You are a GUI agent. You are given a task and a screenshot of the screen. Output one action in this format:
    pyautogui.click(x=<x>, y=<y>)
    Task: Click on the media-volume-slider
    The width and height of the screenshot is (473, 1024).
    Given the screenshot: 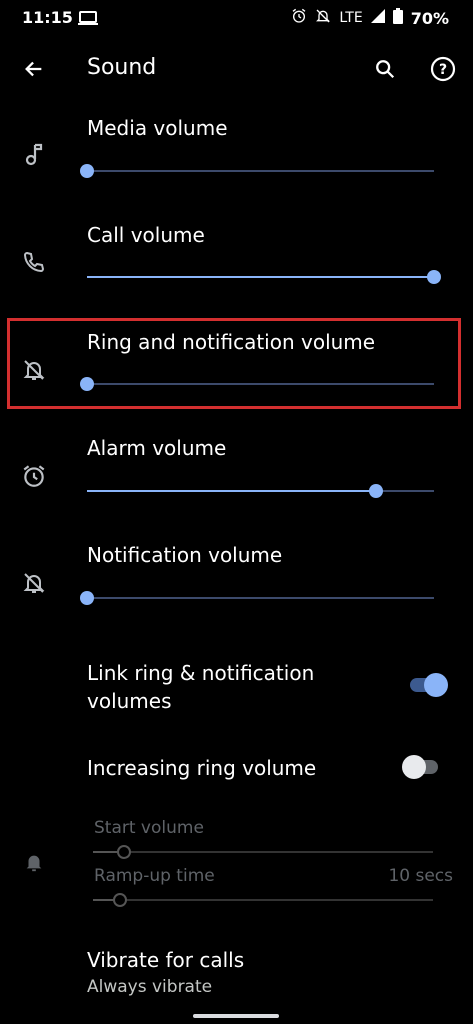 What is the action you would take?
    pyautogui.click(x=257, y=171)
    